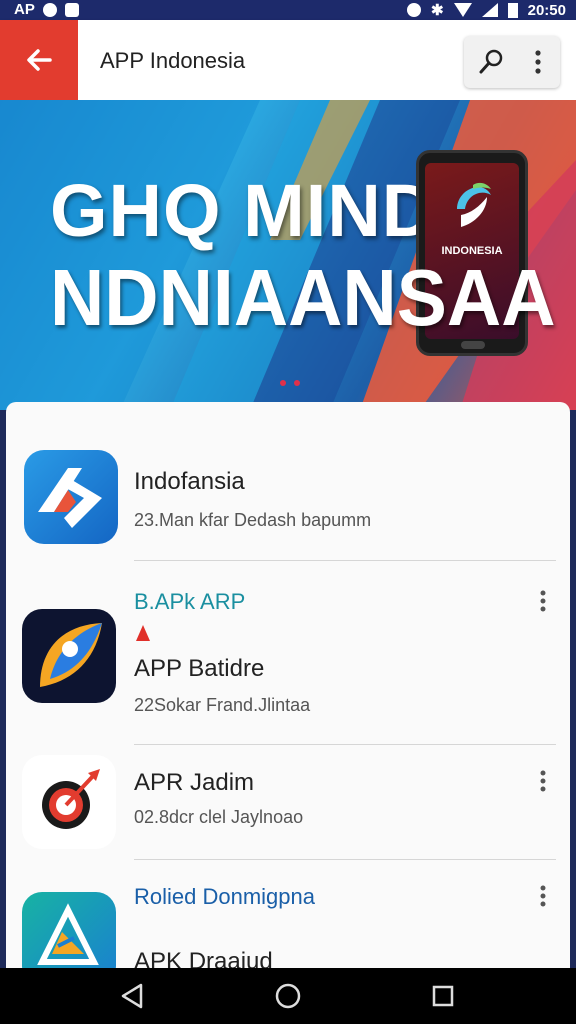 The height and width of the screenshot is (1024, 576). I want to click on nav-recents-button, so click(443, 996).